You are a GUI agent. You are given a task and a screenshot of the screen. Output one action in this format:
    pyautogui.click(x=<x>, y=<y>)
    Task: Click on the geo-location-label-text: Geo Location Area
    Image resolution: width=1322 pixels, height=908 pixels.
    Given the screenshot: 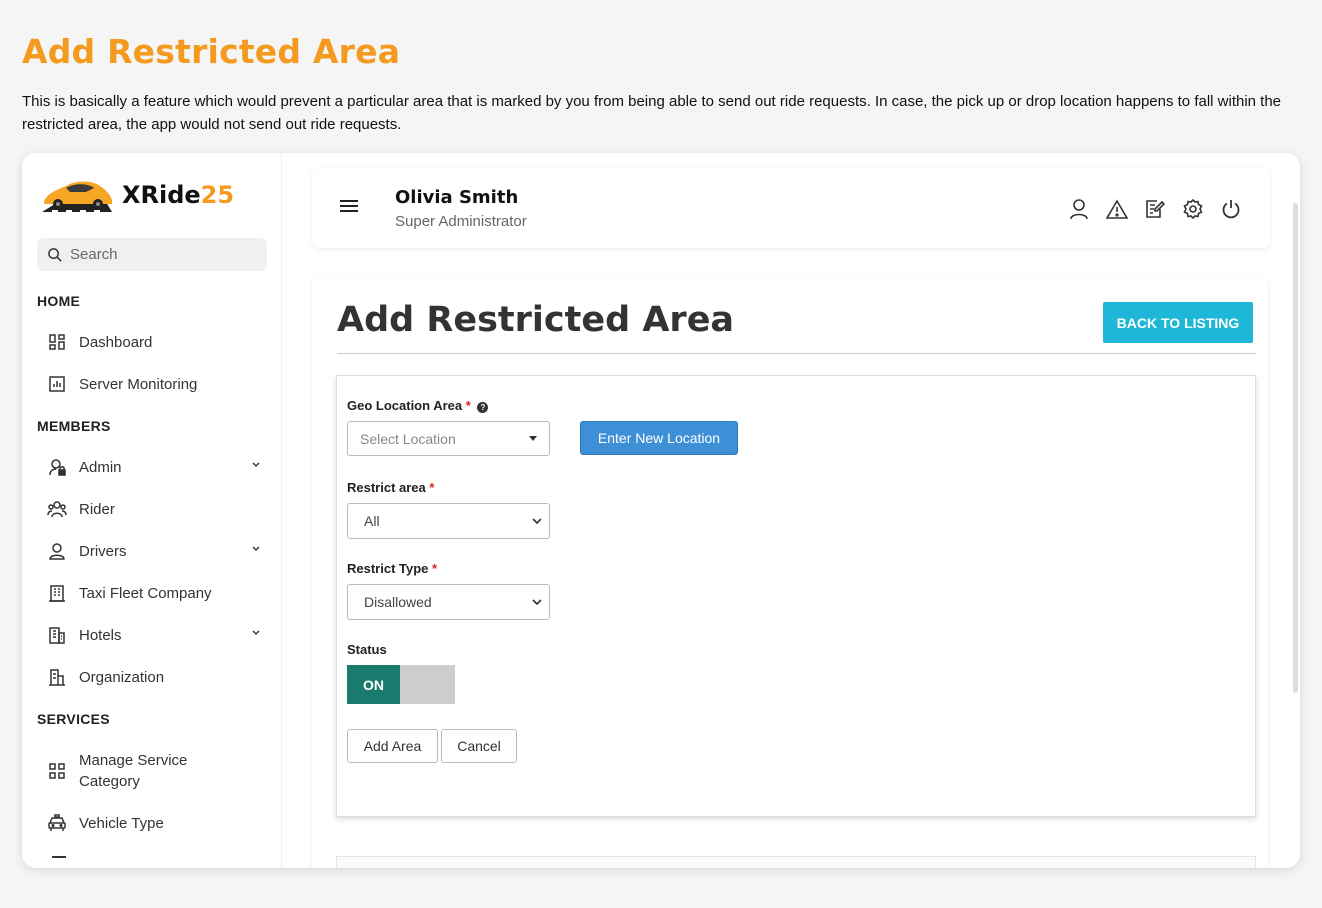 What is the action you would take?
    pyautogui.click(x=405, y=405)
    